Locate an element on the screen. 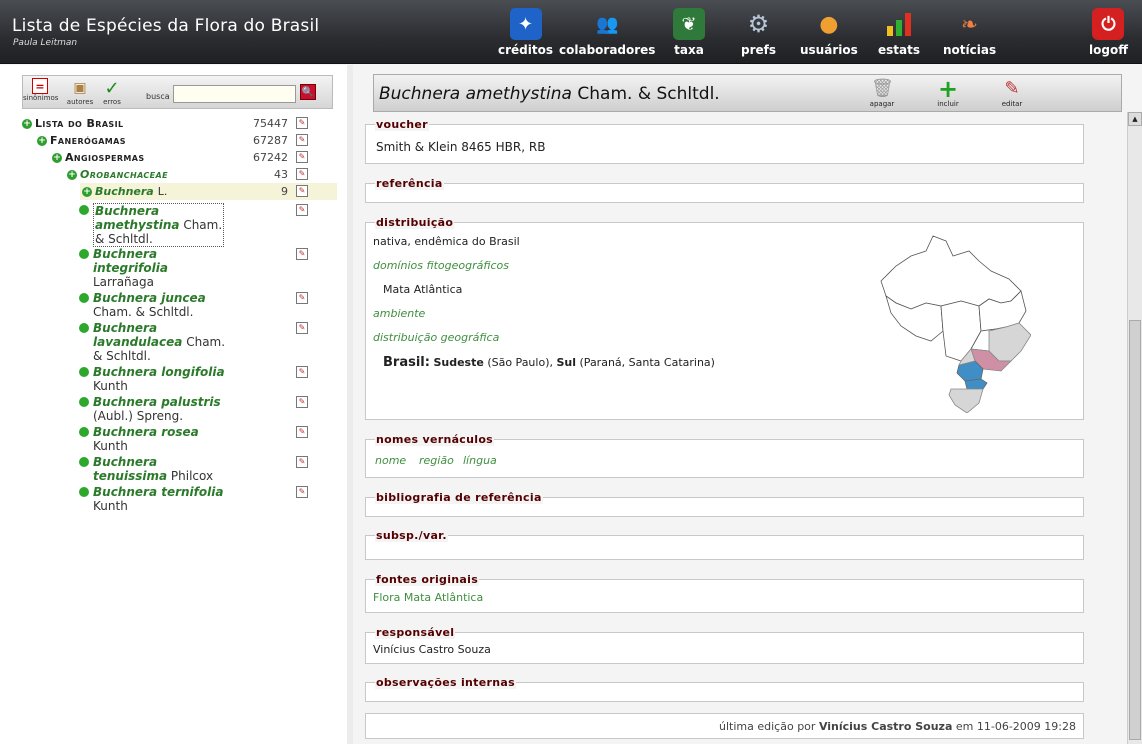 This screenshot has width=1142, height=744. species-item: Buchnera lavandulacea Cham. & Schltdl. is located at coordinates (201, 342).